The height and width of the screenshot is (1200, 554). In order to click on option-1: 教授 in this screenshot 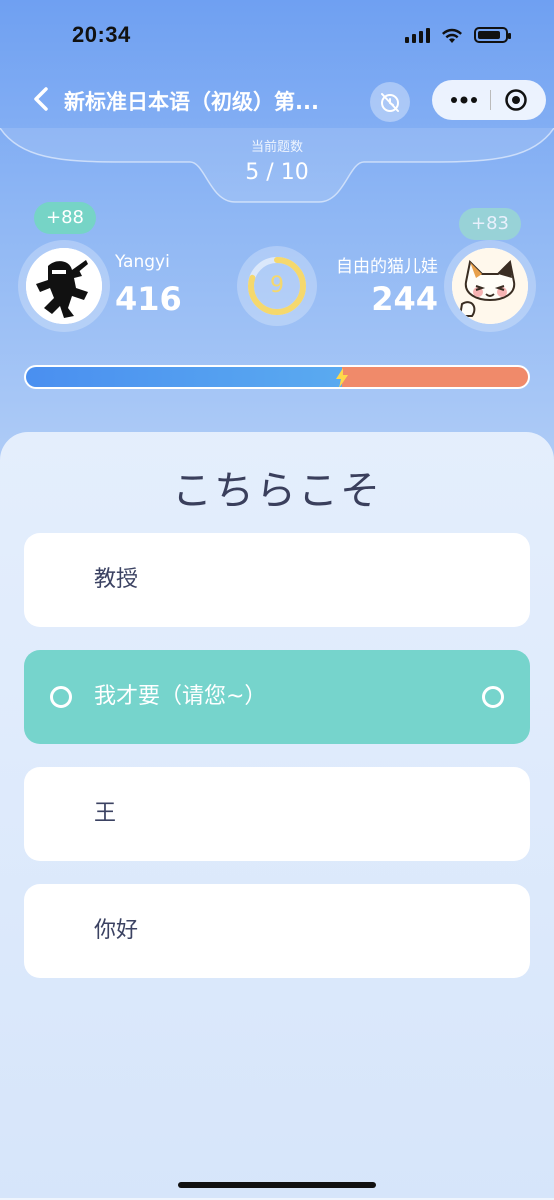, I will do `click(277, 580)`.